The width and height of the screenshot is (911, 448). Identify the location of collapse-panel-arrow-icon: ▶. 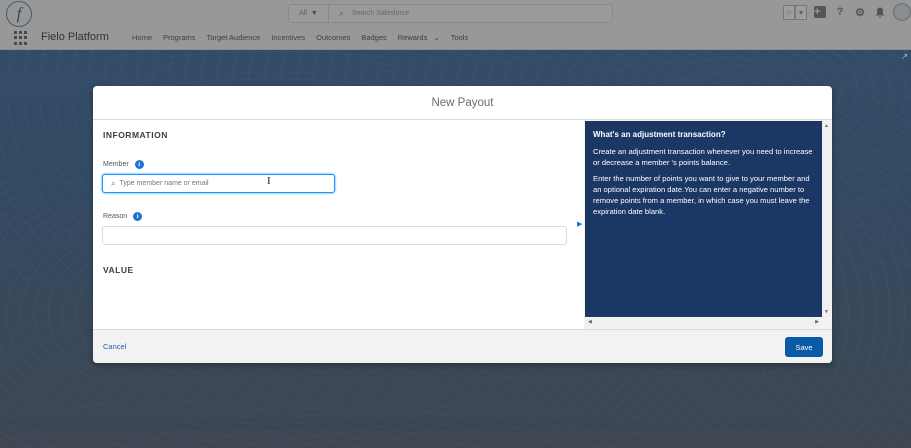
(579, 224).